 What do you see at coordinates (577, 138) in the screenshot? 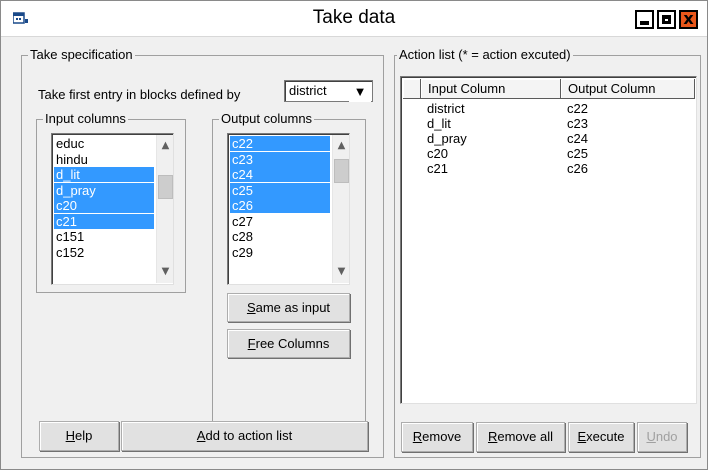
I see `output-column-cell: c24` at bounding box center [577, 138].